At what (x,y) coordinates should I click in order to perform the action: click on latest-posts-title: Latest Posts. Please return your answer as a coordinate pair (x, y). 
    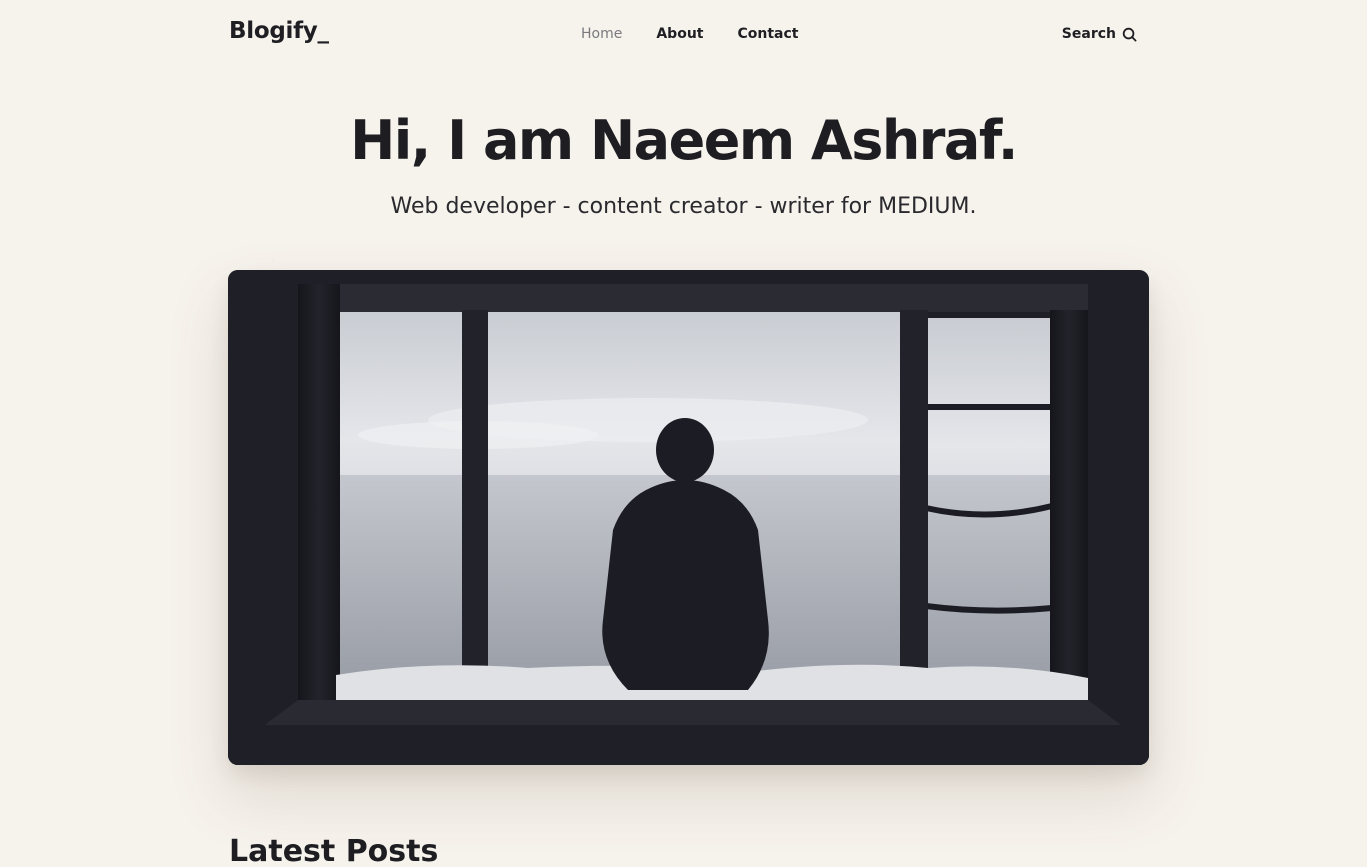
    Looking at the image, I should click on (334, 850).